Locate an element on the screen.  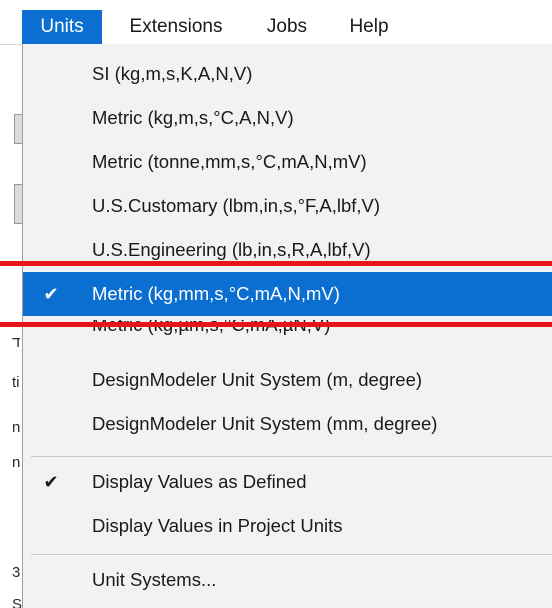
menu-item-metric-tonne-mm: Metric (tonne,mm,s,°C,mA,N,mV) is located at coordinates (287, 162).